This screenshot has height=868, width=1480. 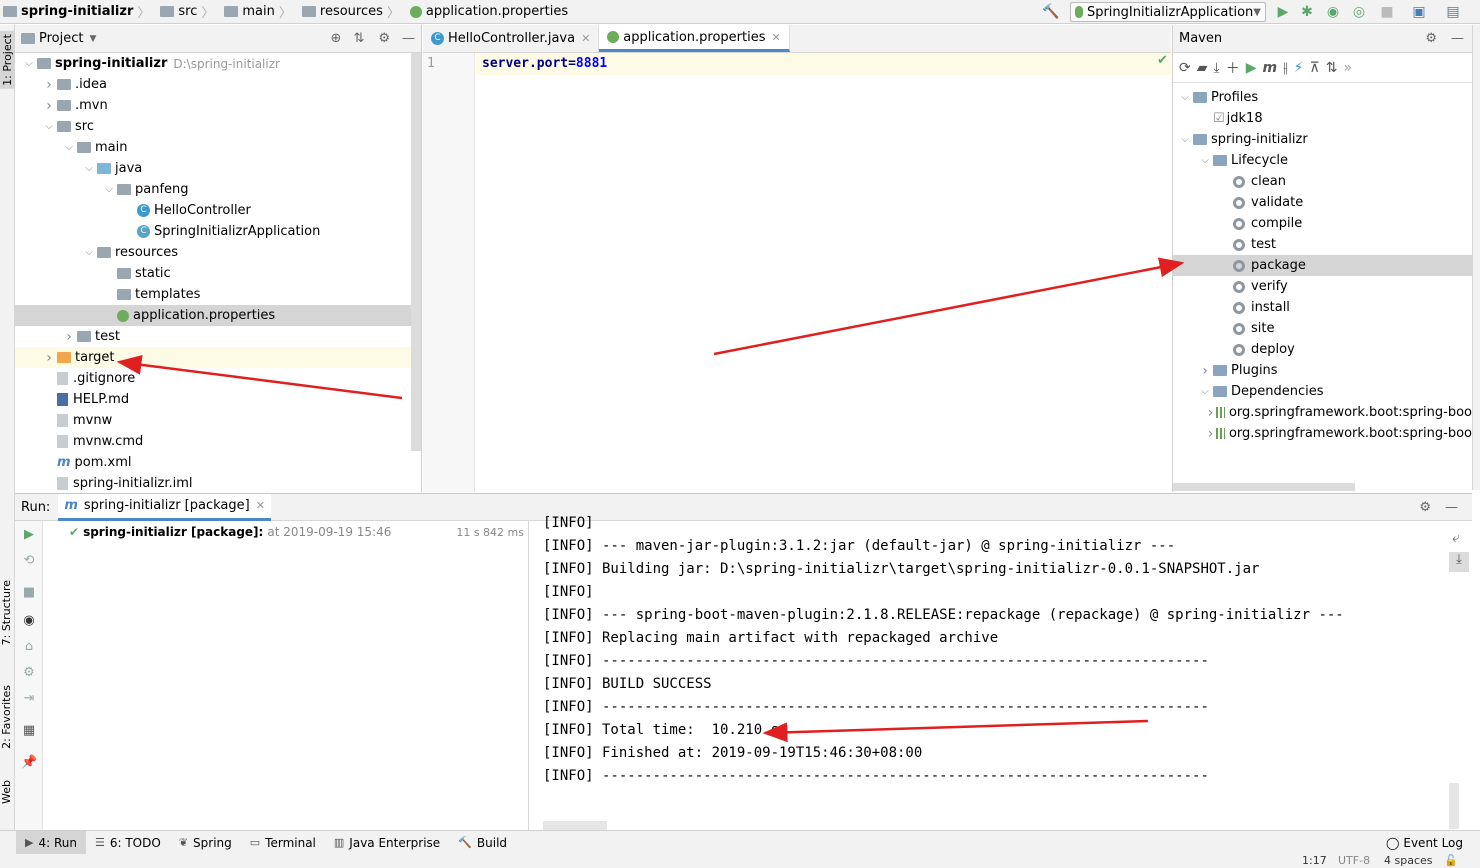 I want to click on execute-goal-icon: m, so click(x=1270, y=68).